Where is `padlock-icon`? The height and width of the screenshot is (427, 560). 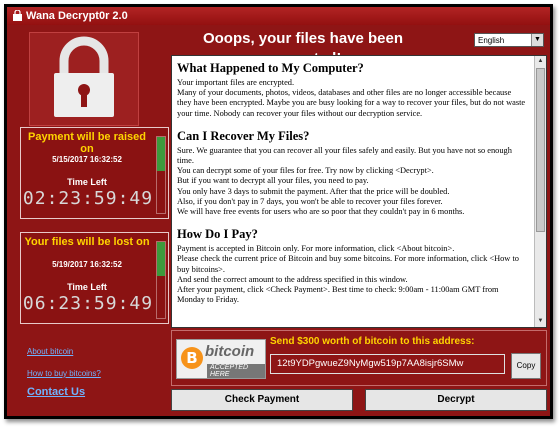 padlock-icon is located at coordinates (84, 76).